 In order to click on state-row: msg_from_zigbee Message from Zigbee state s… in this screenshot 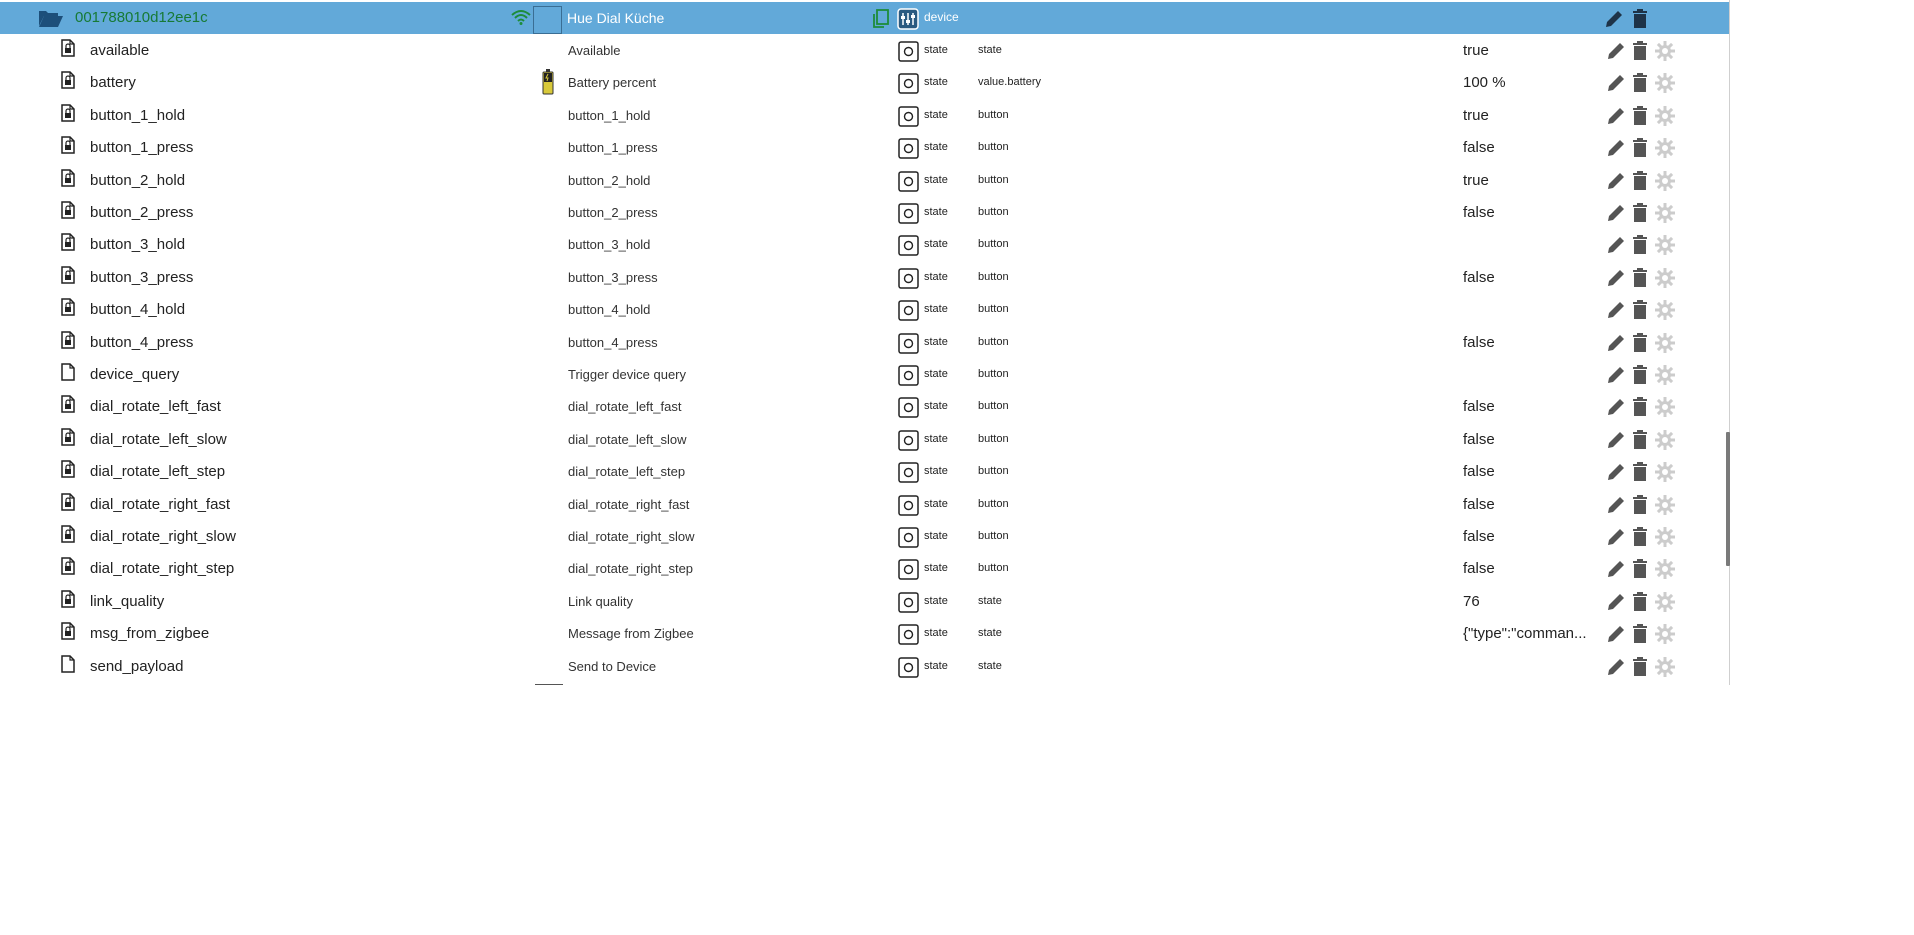, I will do `click(864, 633)`.